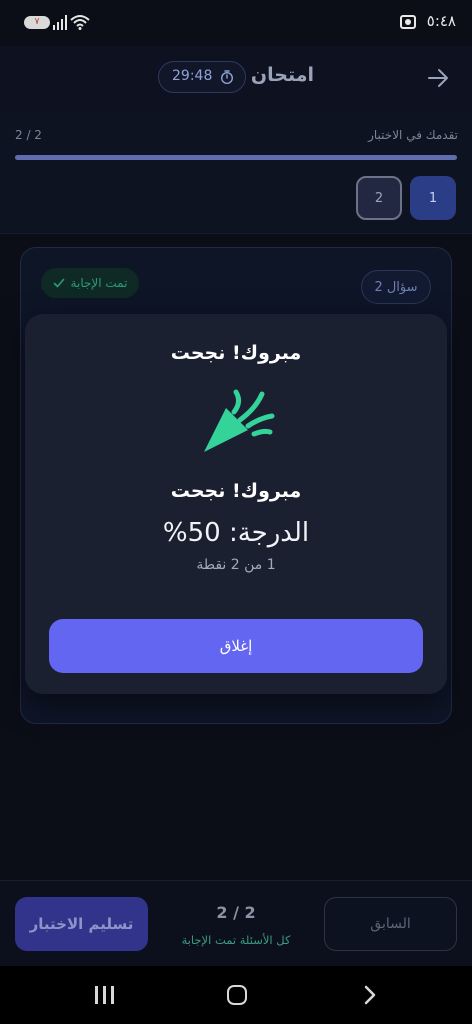 Image resolution: width=472 pixels, height=1024 pixels. What do you see at coordinates (236, 23) in the screenshot?
I see `status-bar: ٧ ٥:٤٨` at bounding box center [236, 23].